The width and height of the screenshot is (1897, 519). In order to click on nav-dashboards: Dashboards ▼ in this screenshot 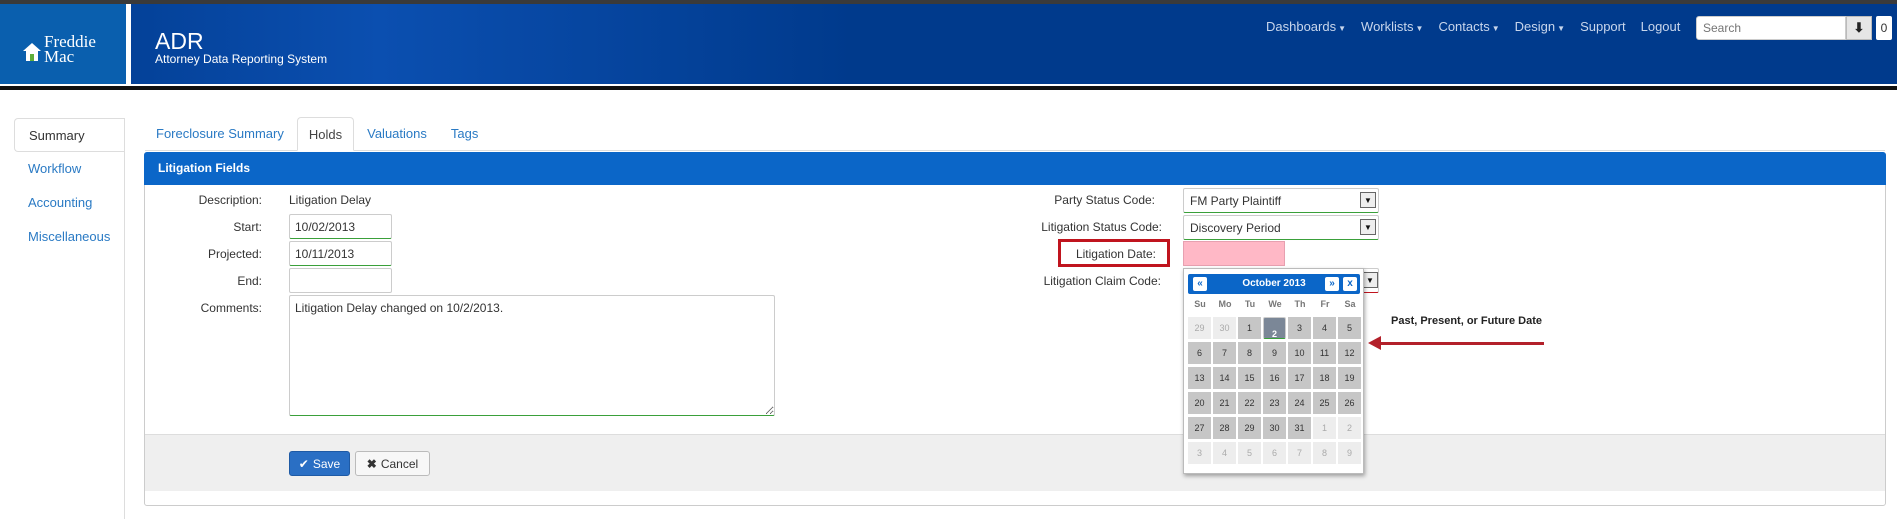, I will do `click(1306, 26)`.